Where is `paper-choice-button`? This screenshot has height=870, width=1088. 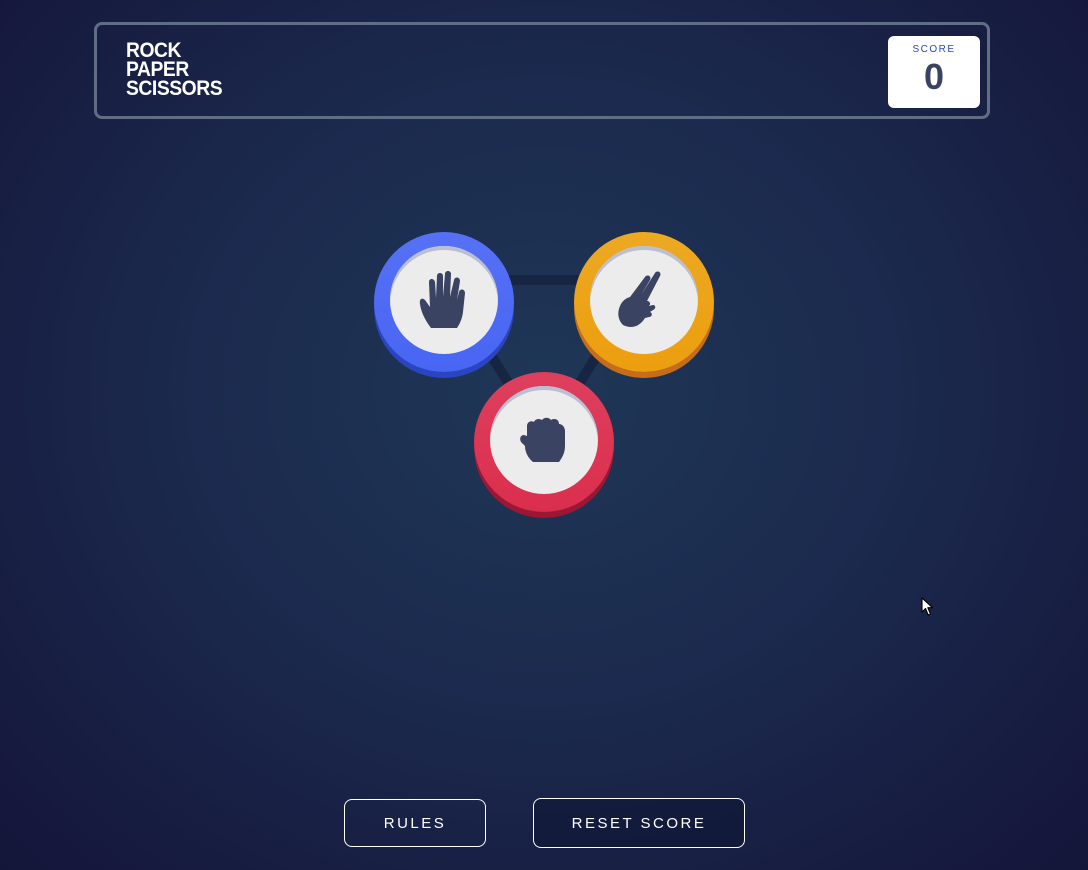 paper-choice-button is located at coordinates (444, 304).